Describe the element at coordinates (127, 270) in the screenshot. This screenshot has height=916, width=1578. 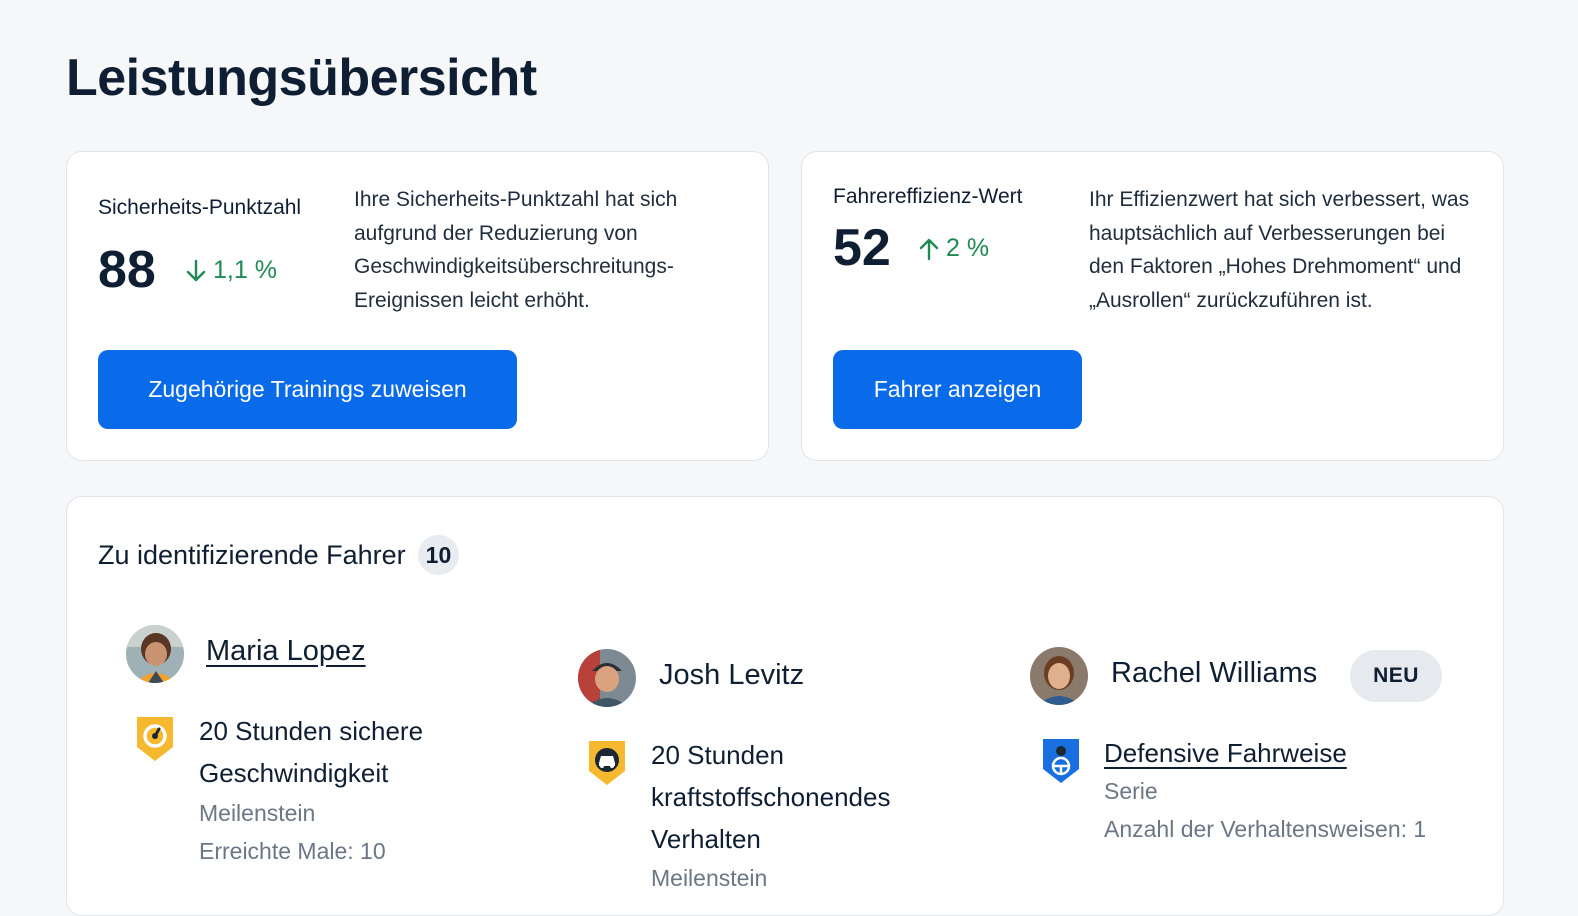
I see `safety-score-value: 88` at that location.